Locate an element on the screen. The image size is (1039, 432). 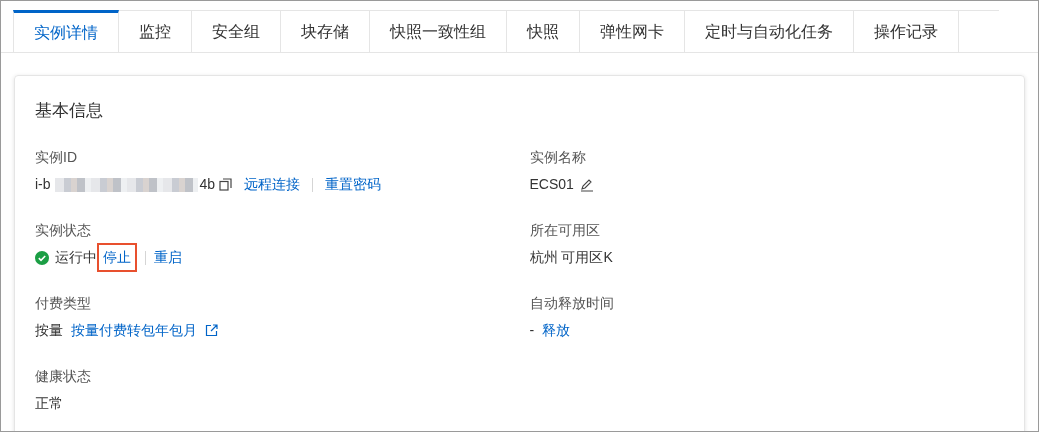
field-value: 按量 is located at coordinates (49, 330).